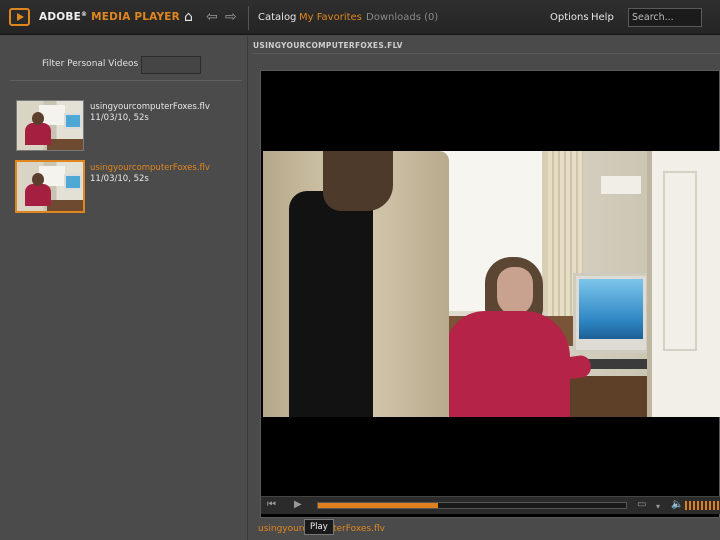  Describe the element at coordinates (60, 17) in the screenshot. I see `brand-primary: ADOBE` at that location.